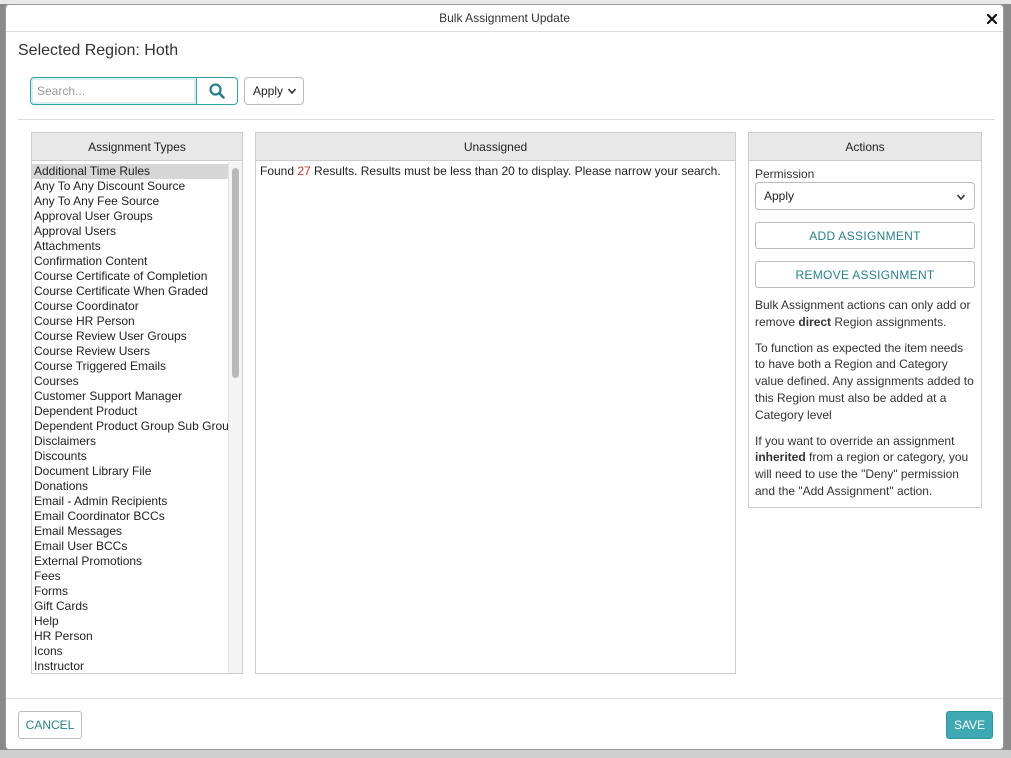  What do you see at coordinates (130, 666) in the screenshot?
I see `assignment-type-item: Instructor` at bounding box center [130, 666].